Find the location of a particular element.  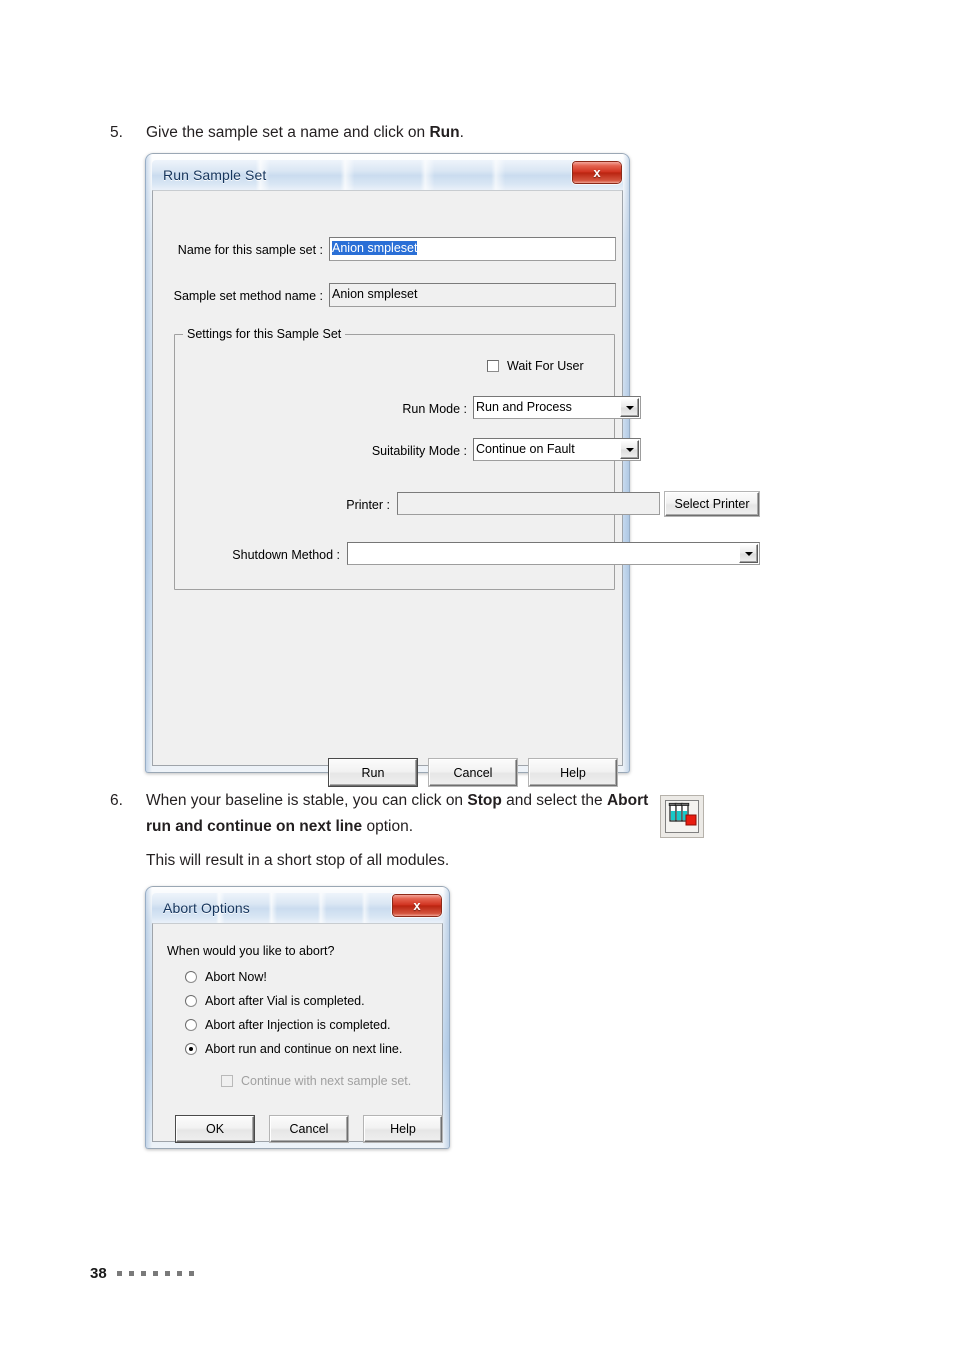

wait-for-user-label: Wait For User is located at coordinates (545, 366).